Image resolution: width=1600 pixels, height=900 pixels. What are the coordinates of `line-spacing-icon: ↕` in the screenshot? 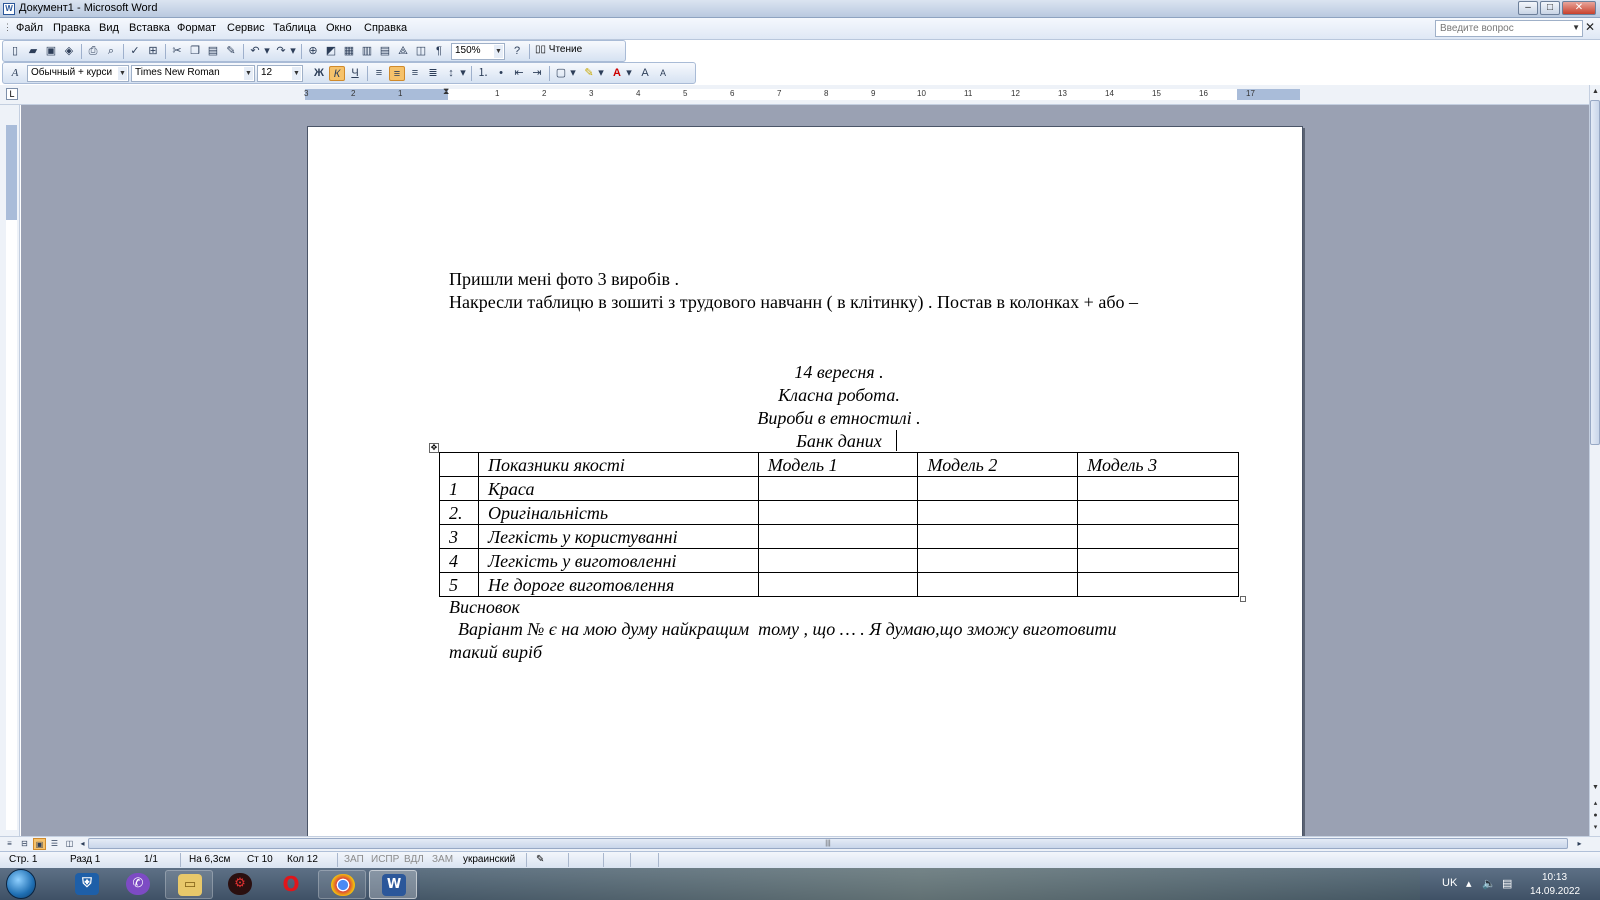 It's located at (451, 73).